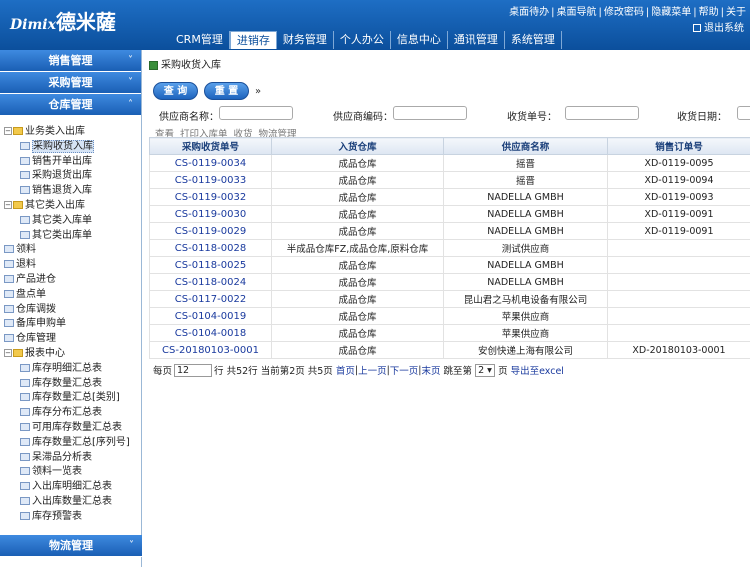 Image resolution: width=750 pixels, height=567 pixels. What do you see at coordinates (449, 282) in the screenshot?
I see `table-row: CS-0118-0024 成品仓库 NADELLA GMBH` at bounding box center [449, 282].